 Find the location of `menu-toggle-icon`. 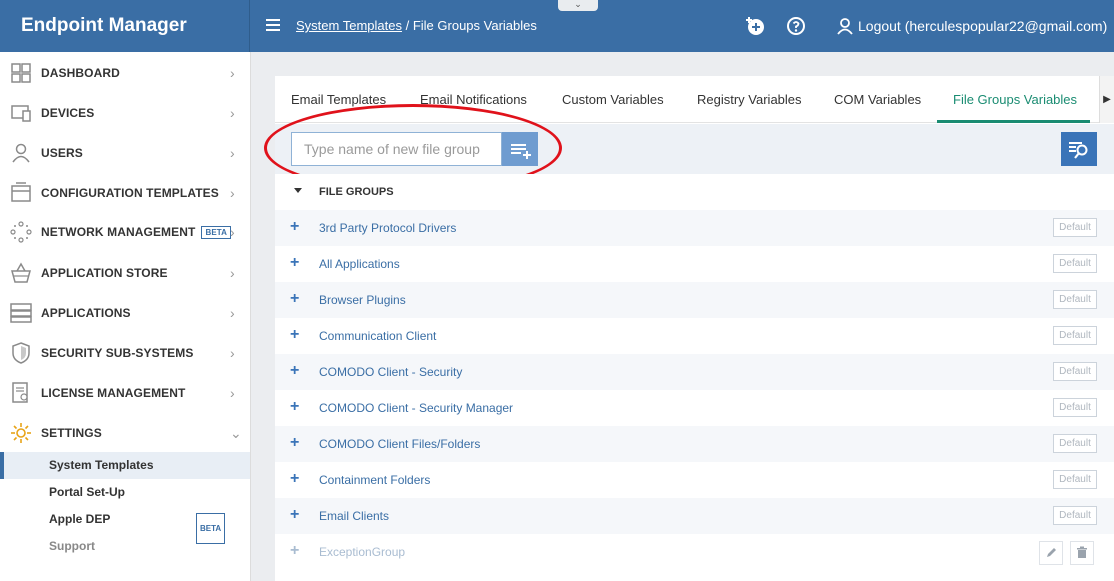

menu-toggle-icon is located at coordinates (273, 25).